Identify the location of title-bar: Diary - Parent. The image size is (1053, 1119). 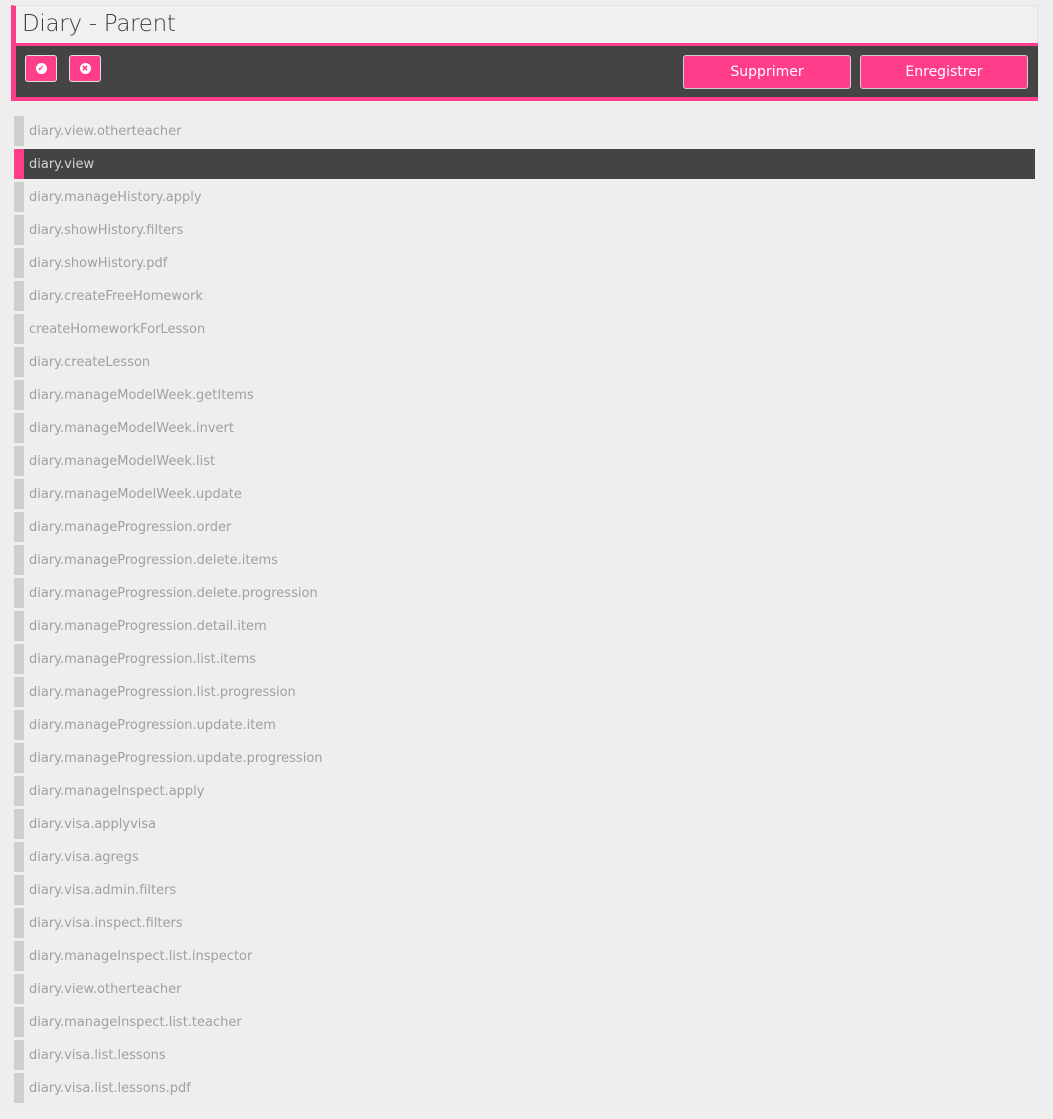
(524, 24).